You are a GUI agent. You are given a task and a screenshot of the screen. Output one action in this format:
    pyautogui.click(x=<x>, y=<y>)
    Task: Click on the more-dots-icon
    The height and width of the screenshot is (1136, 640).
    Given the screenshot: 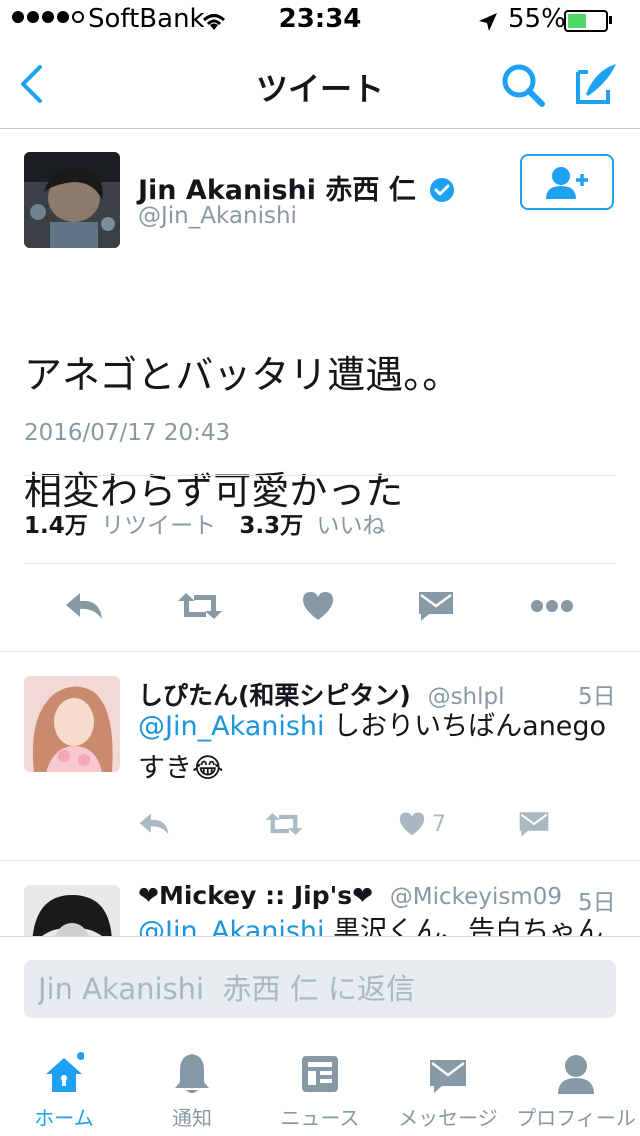 What is the action you would take?
    pyautogui.click(x=552, y=606)
    